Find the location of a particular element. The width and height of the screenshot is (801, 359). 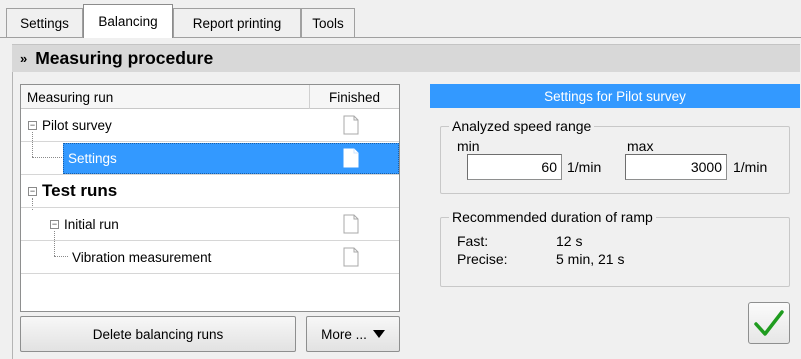

tree-header: Measuring run Finished is located at coordinates (210, 97).